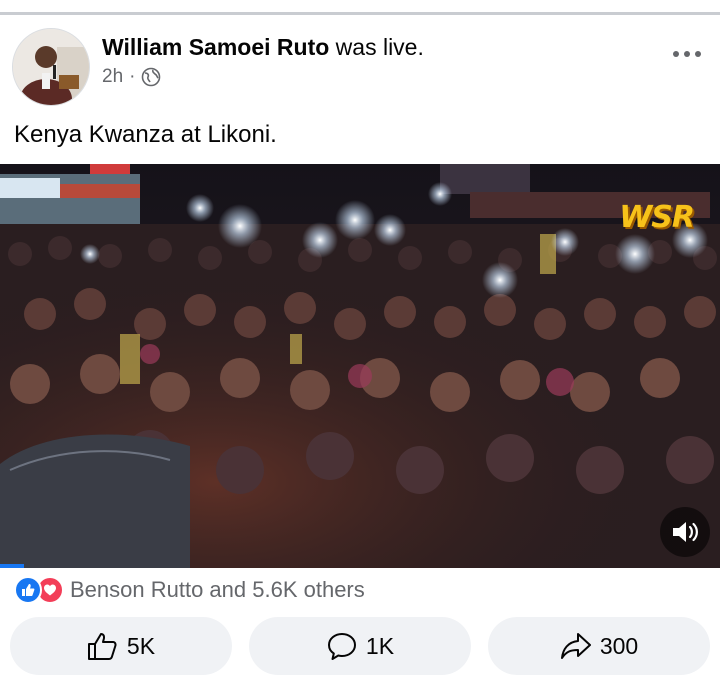  What do you see at coordinates (360, 13) in the screenshot?
I see `top-divider` at bounding box center [360, 13].